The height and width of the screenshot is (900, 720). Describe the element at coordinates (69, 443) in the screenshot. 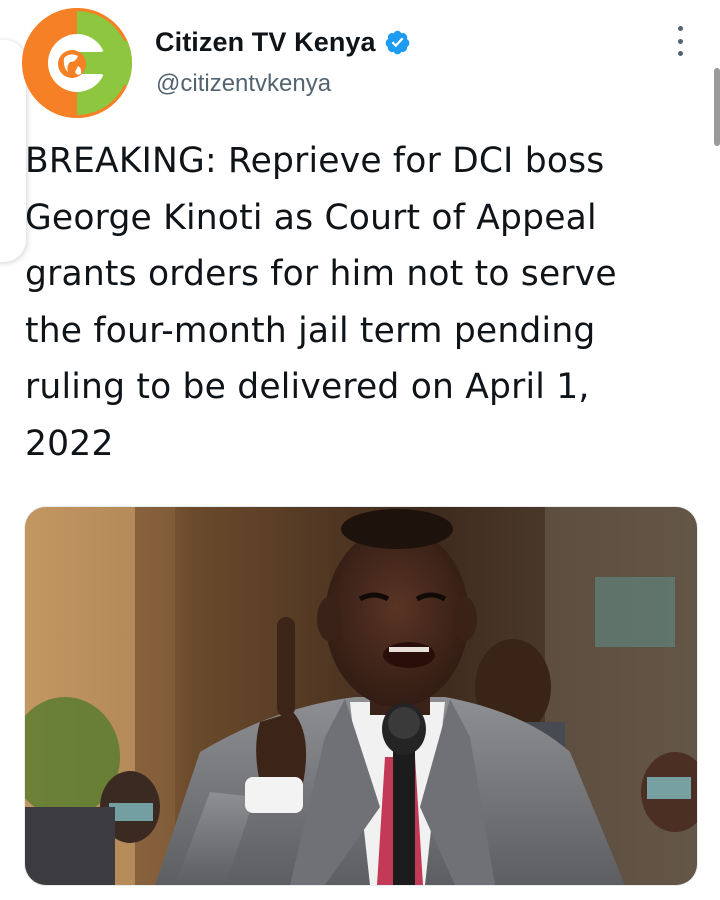

I see `tweet-text-line: 2022` at that location.